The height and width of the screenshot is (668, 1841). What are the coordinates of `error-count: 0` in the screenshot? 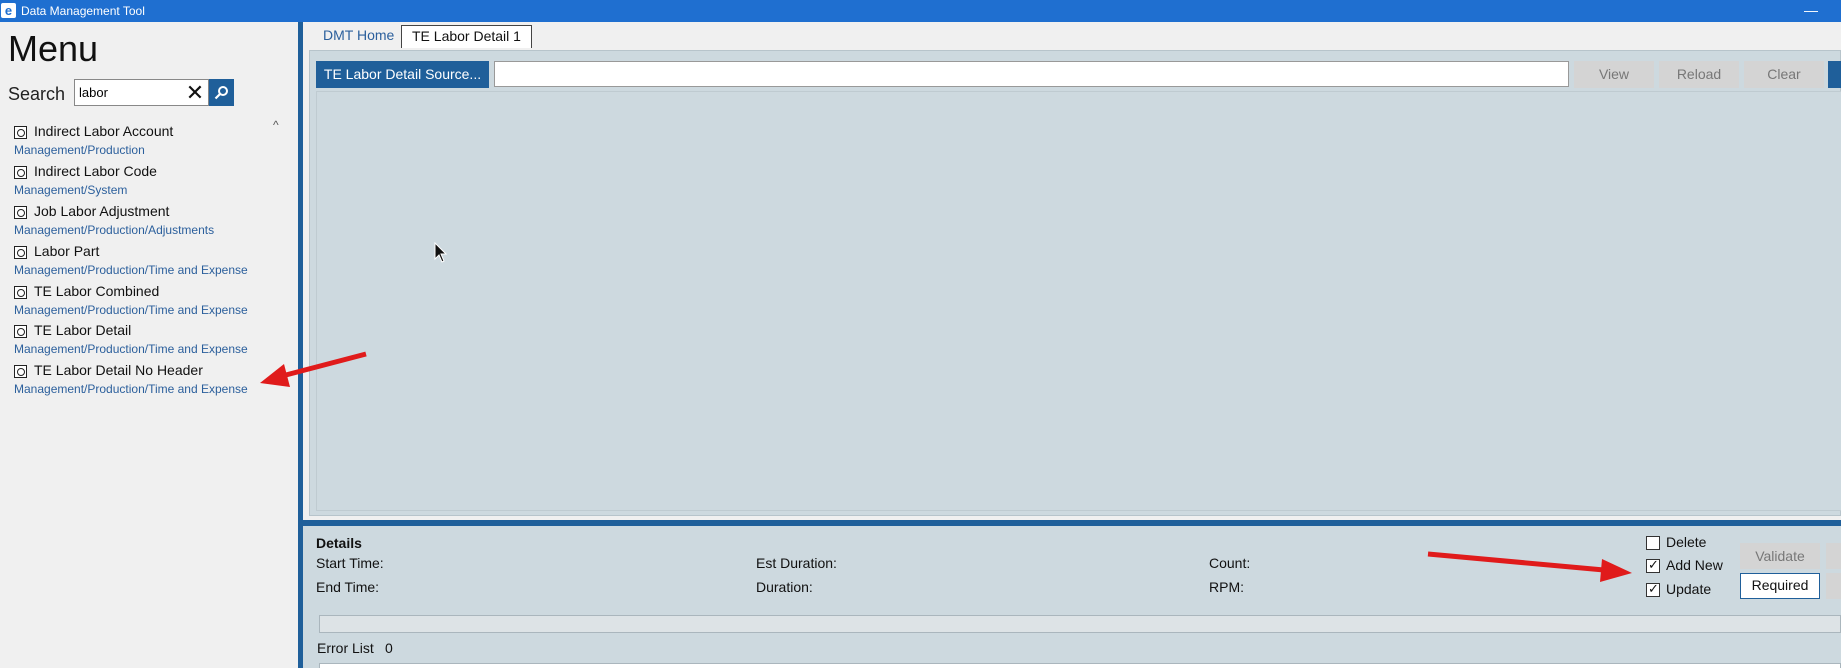 It's located at (389, 648).